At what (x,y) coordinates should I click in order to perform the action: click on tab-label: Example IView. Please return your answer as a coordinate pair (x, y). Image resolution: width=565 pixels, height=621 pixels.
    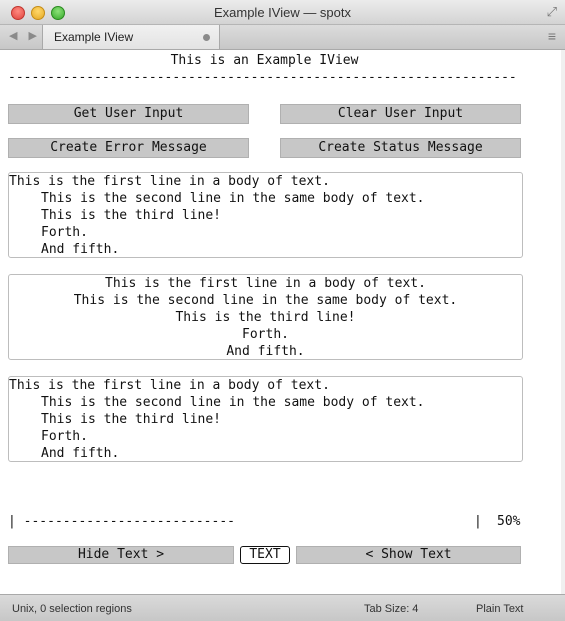
    Looking at the image, I should click on (94, 37).